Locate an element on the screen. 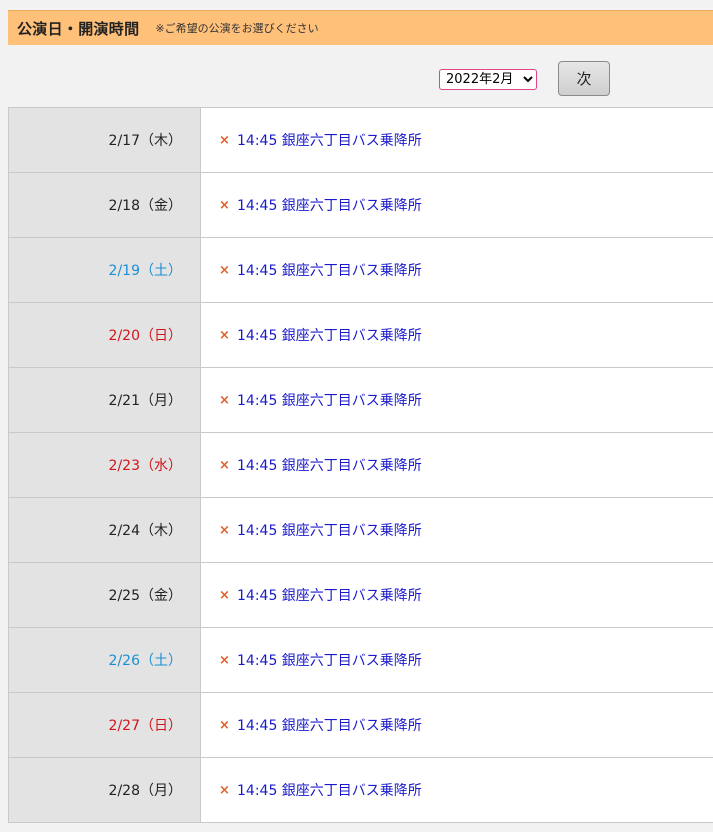  schedule-row: 2/17（木） × 14:45 銀座六丁目バス乗降所 is located at coordinates (361, 140).